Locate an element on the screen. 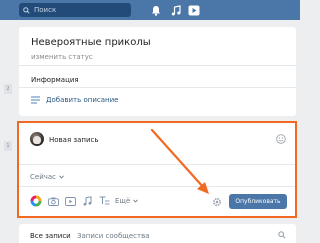  more-label: Ещё is located at coordinates (123, 201).